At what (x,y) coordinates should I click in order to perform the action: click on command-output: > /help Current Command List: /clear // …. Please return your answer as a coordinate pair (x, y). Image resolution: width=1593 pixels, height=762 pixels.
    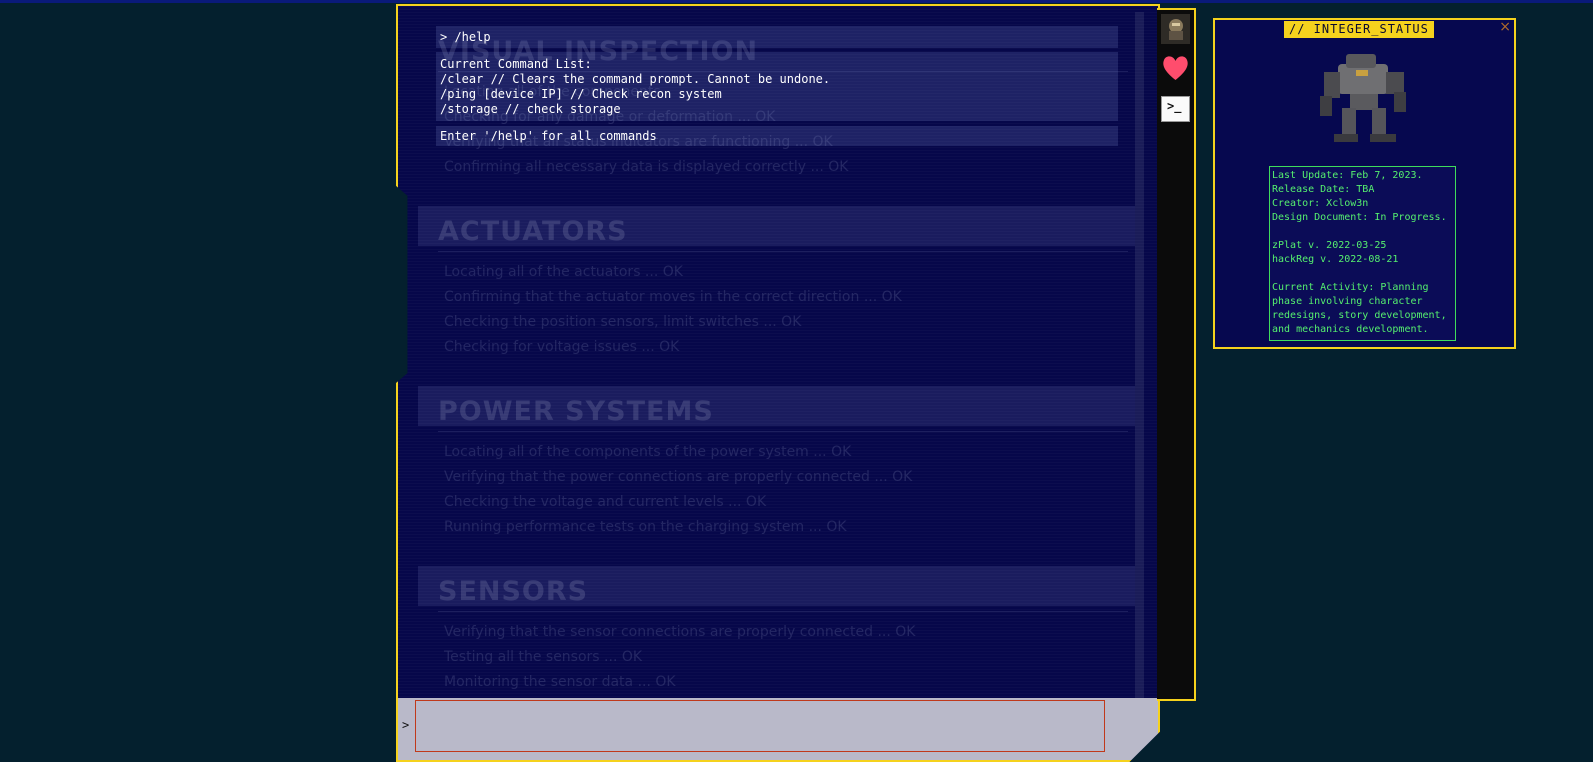
    Looking at the image, I should click on (777, 86).